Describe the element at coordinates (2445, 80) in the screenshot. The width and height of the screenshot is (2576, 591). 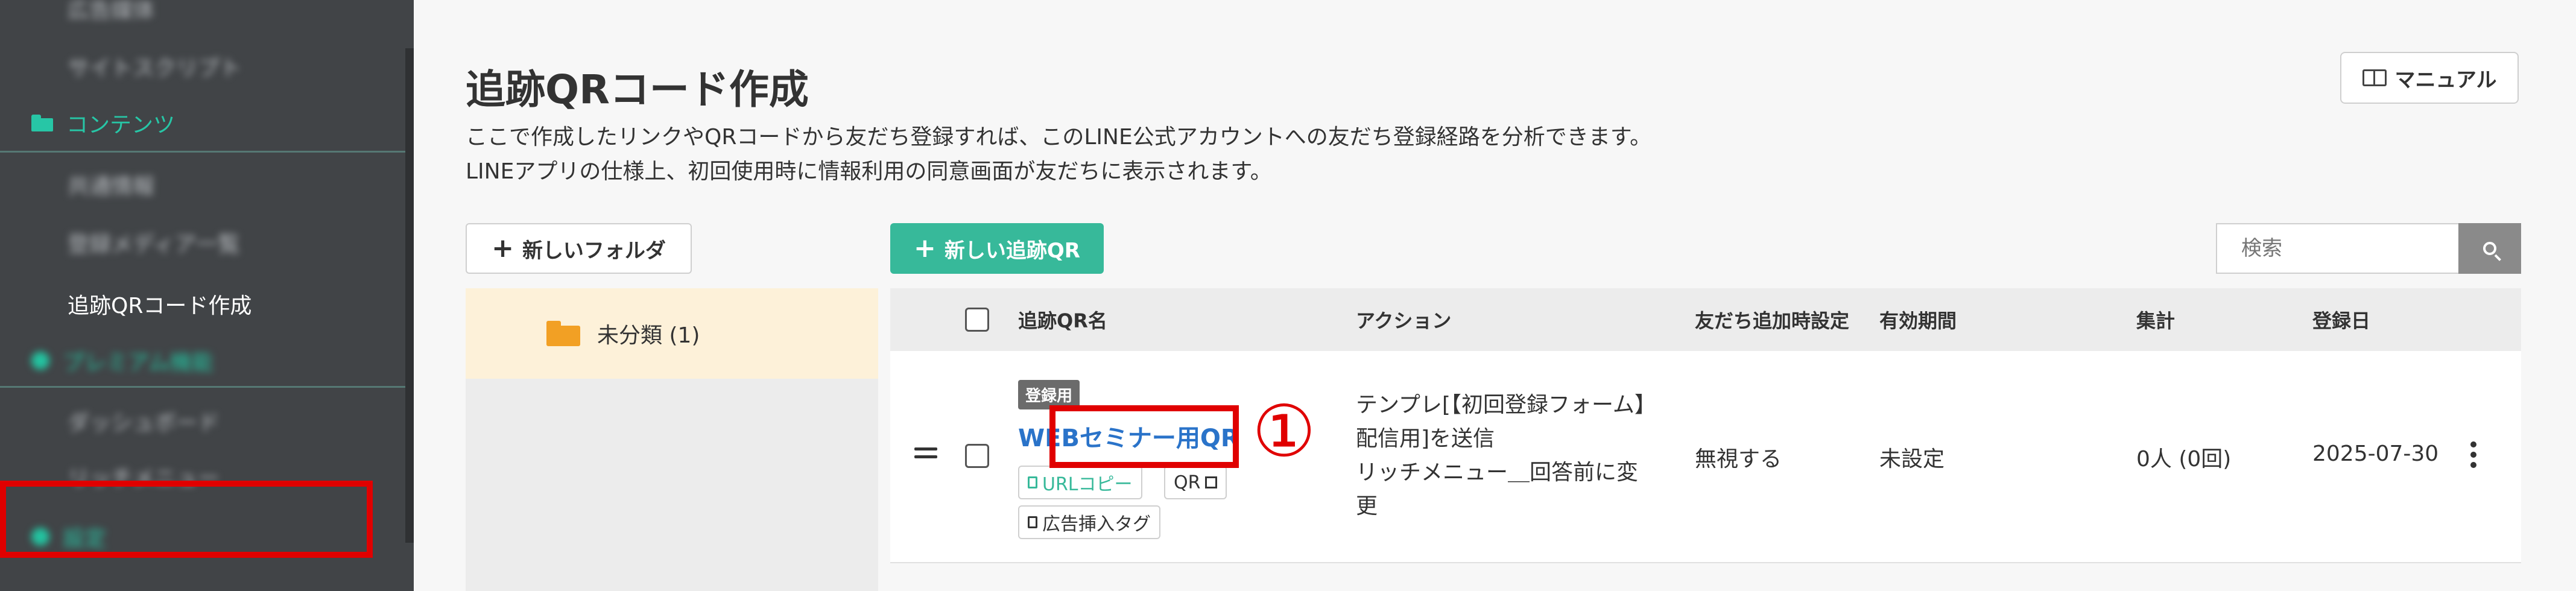
I see `manual-label: マニュアル` at that location.